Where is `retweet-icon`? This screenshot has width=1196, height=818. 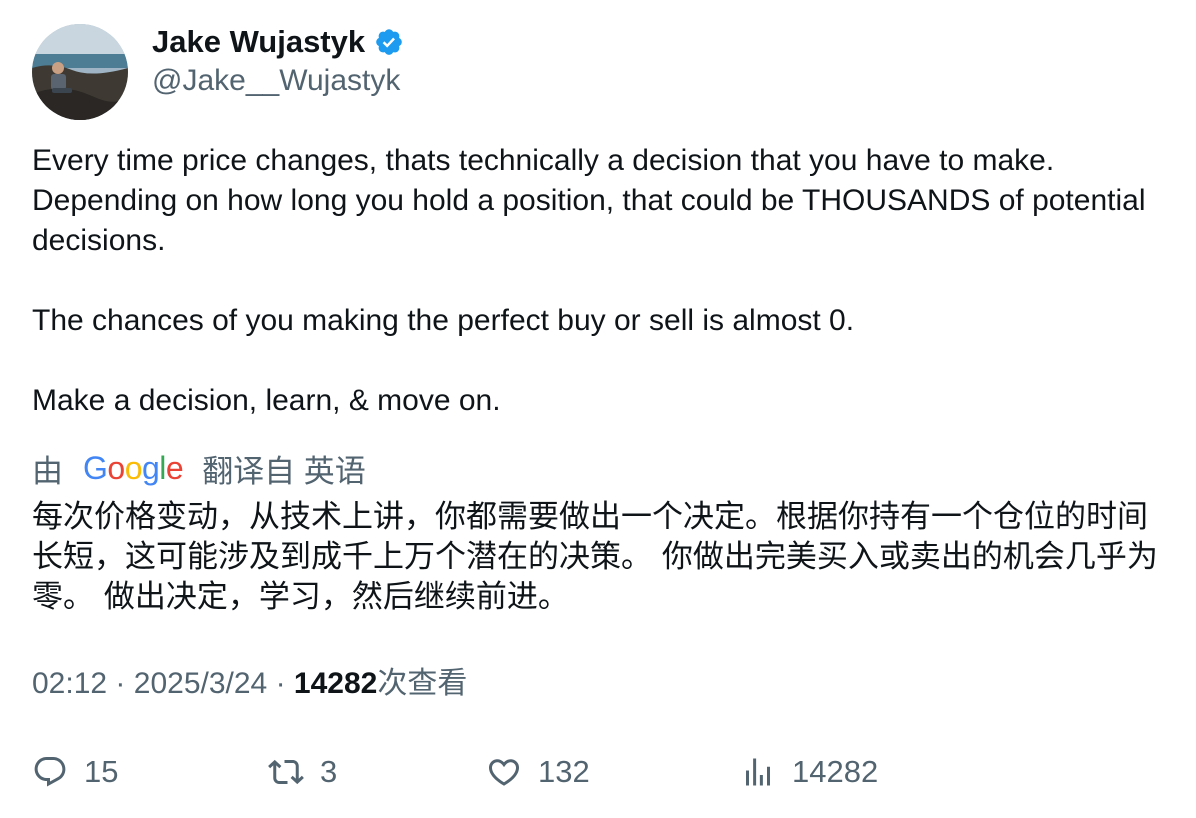 retweet-icon is located at coordinates (286, 772).